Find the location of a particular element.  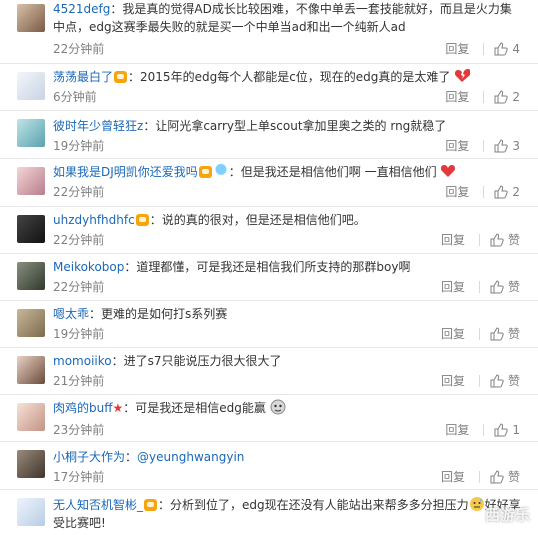

comment-text: 可是我还是相信edg能赢 is located at coordinates (200, 408).